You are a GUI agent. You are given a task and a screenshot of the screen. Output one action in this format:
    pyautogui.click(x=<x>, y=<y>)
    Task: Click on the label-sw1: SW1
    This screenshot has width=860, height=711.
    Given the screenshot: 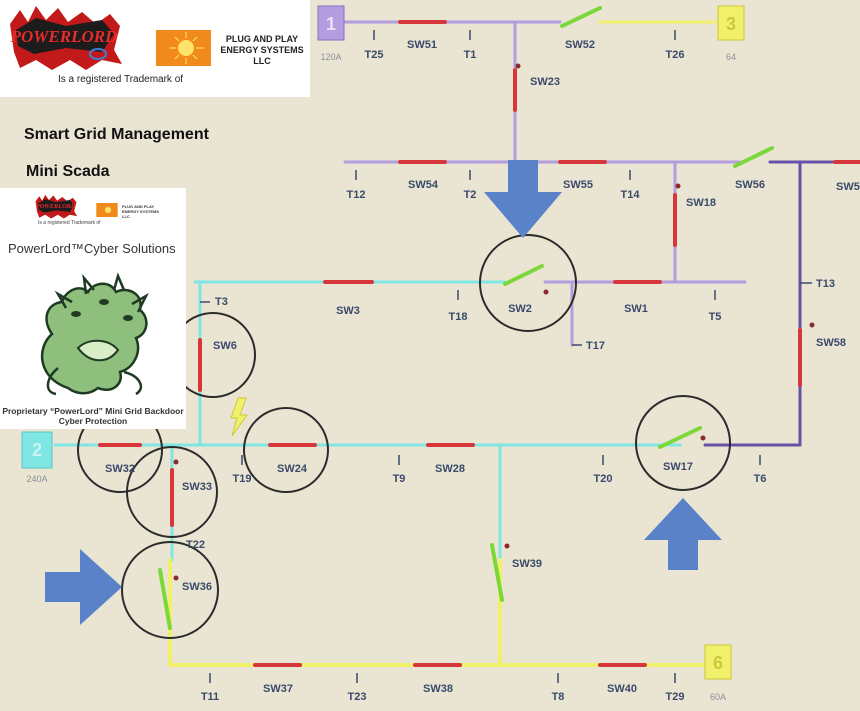 What is the action you would take?
    pyautogui.click(x=636, y=309)
    